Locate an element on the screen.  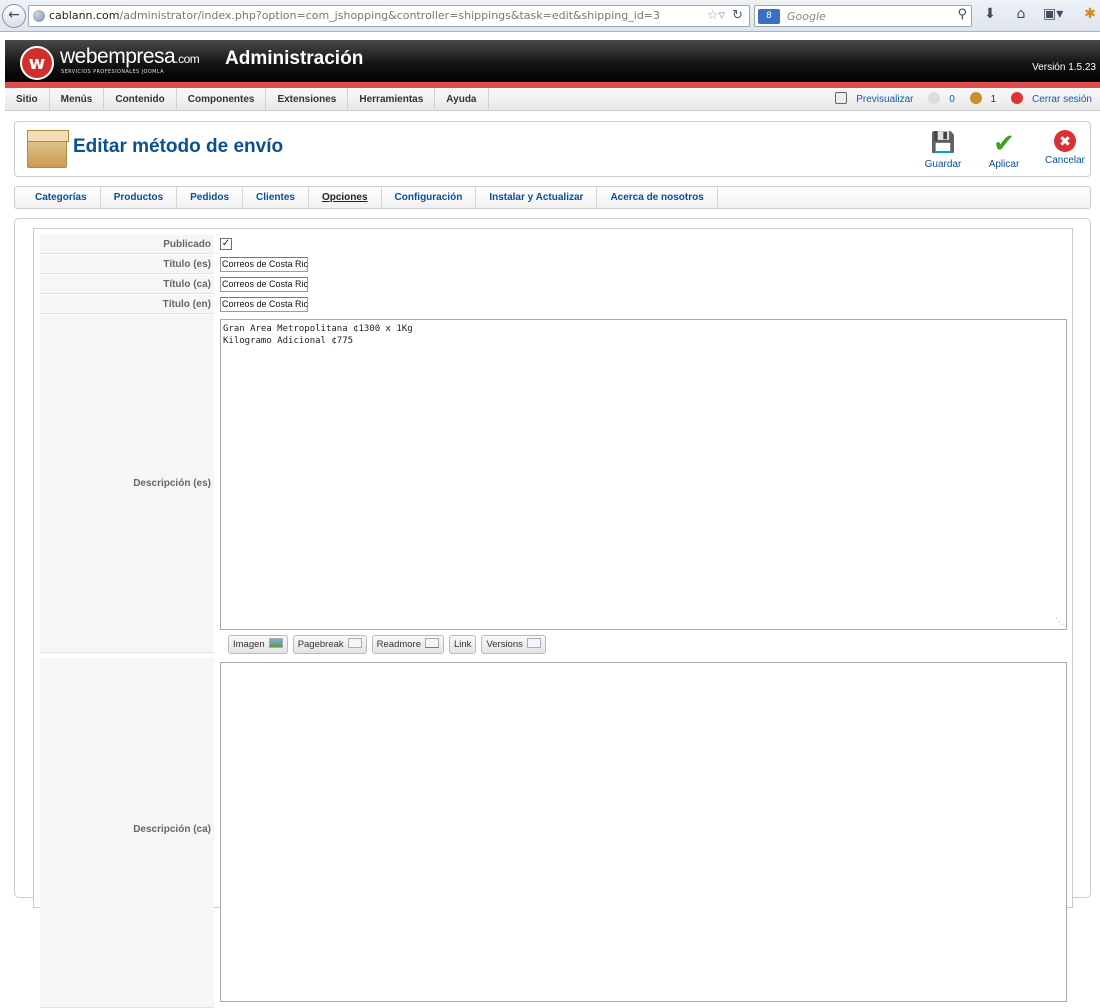
readmore-button: Readmore is located at coordinates (407, 644).